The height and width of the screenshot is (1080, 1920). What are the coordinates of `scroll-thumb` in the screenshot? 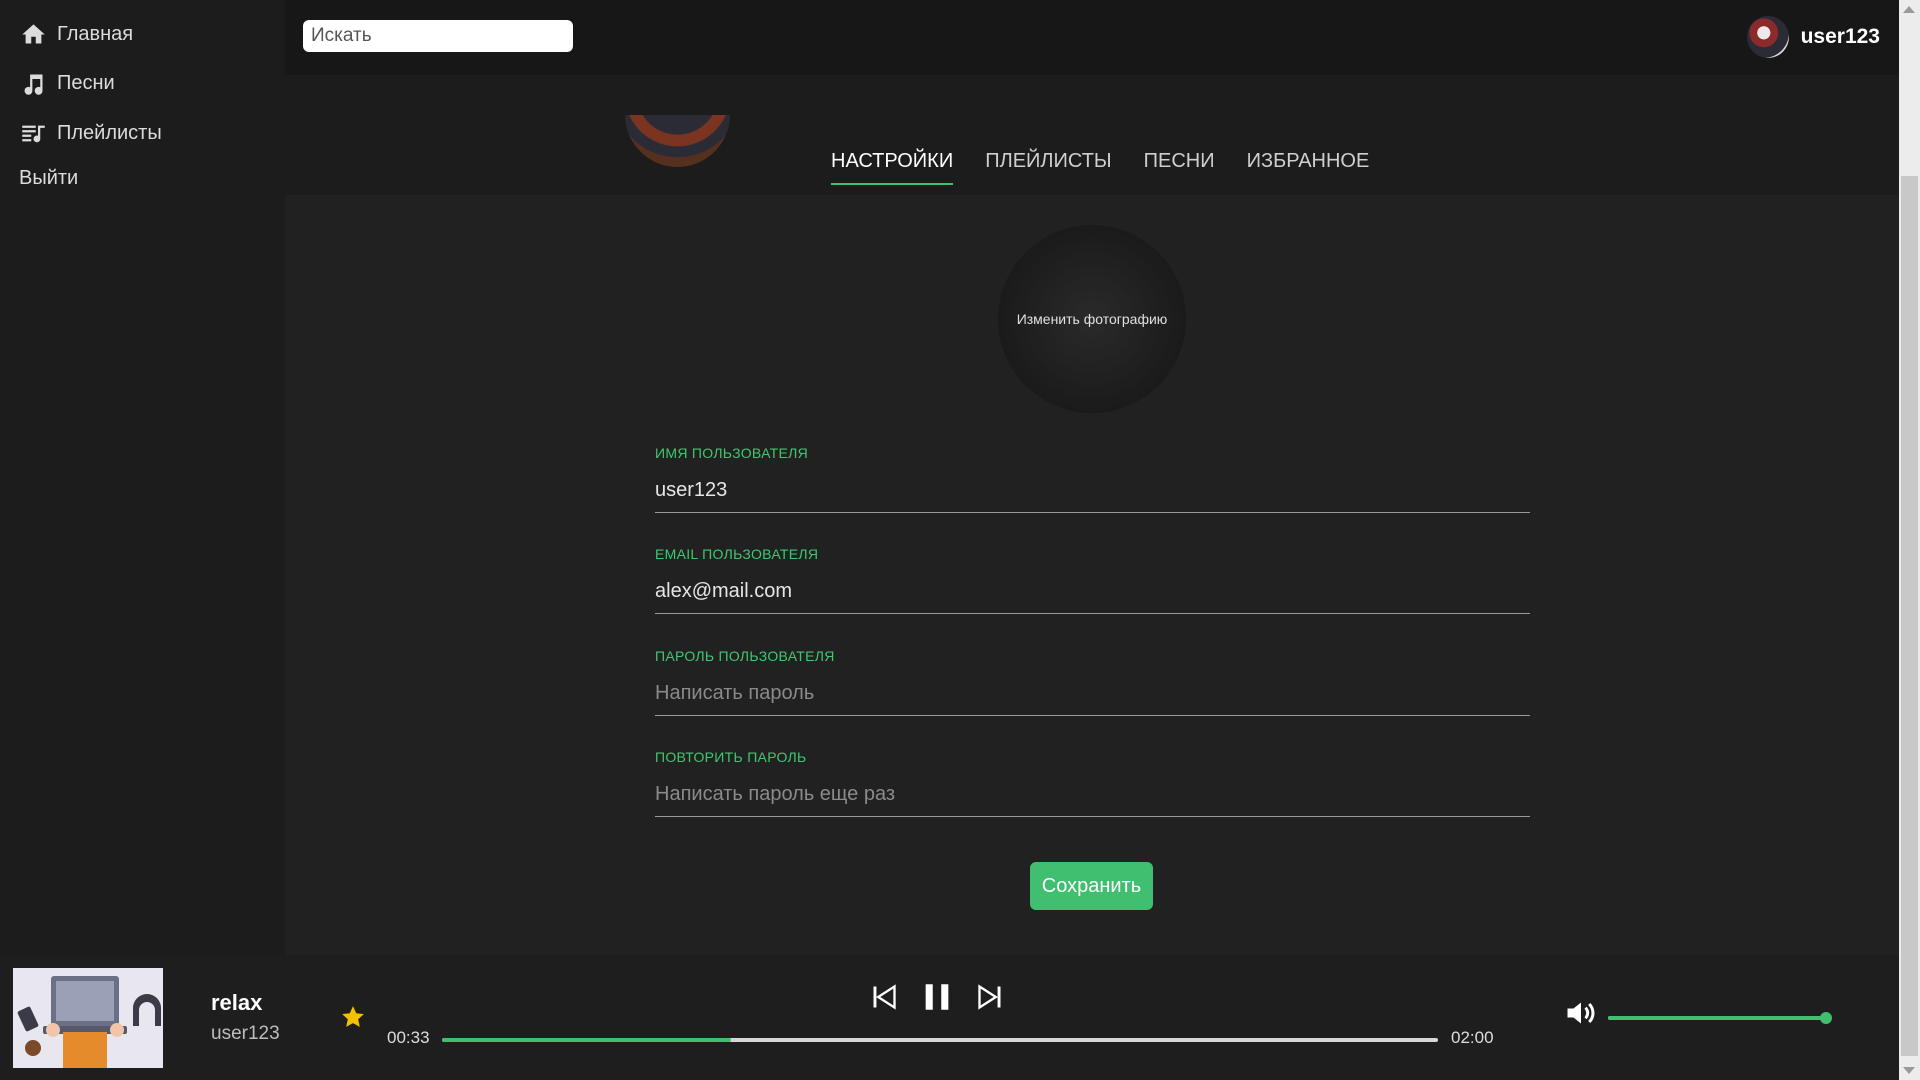 It's located at (1909, 616).